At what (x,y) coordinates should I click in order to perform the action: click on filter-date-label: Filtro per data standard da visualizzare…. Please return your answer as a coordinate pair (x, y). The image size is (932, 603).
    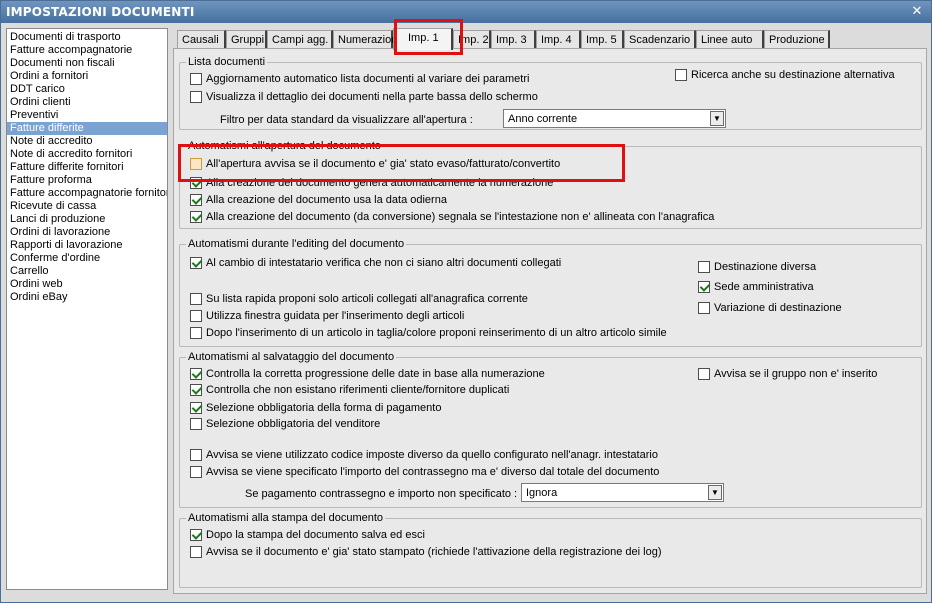
    Looking at the image, I should click on (346, 120).